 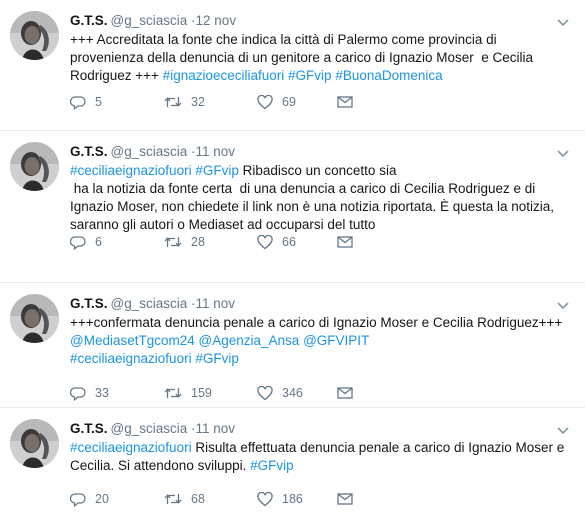 What do you see at coordinates (117, 242) in the screenshot?
I see `reply-button: 6` at bounding box center [117, 242].